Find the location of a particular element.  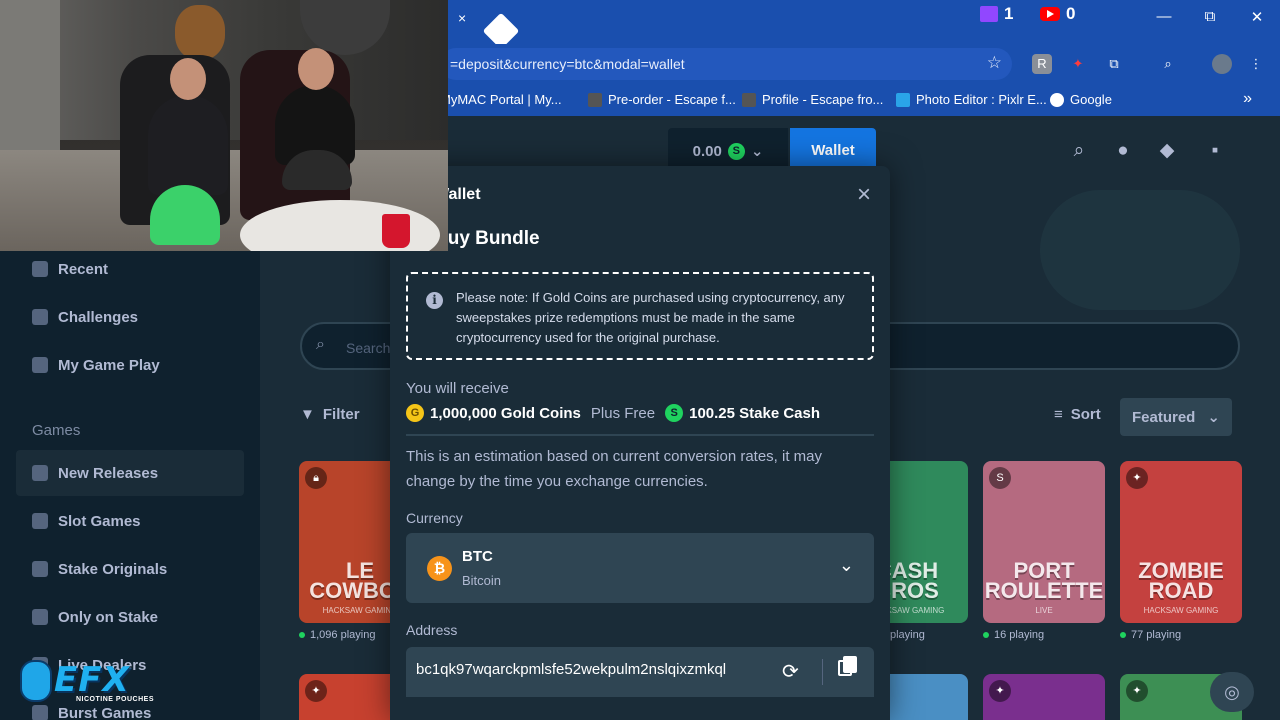

sidebar-item-new-releases: New Releases is located at coordinates (130, 473).